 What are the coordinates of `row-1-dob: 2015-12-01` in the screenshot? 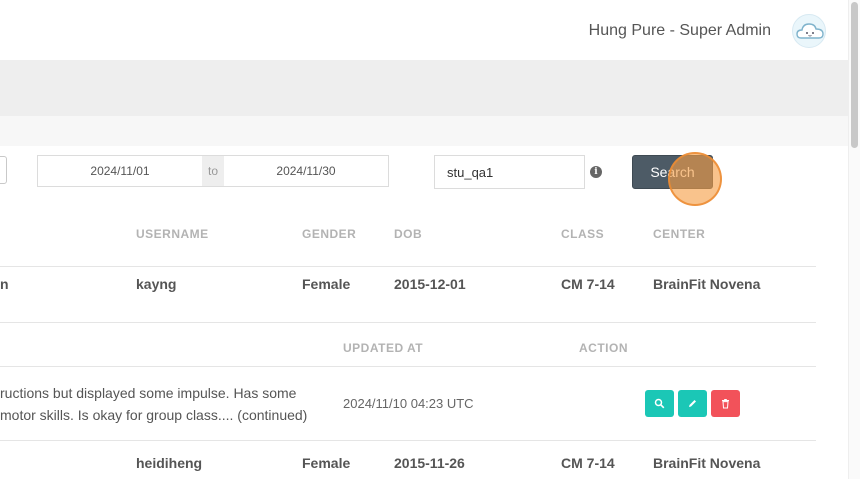 It's located at (430, 284).